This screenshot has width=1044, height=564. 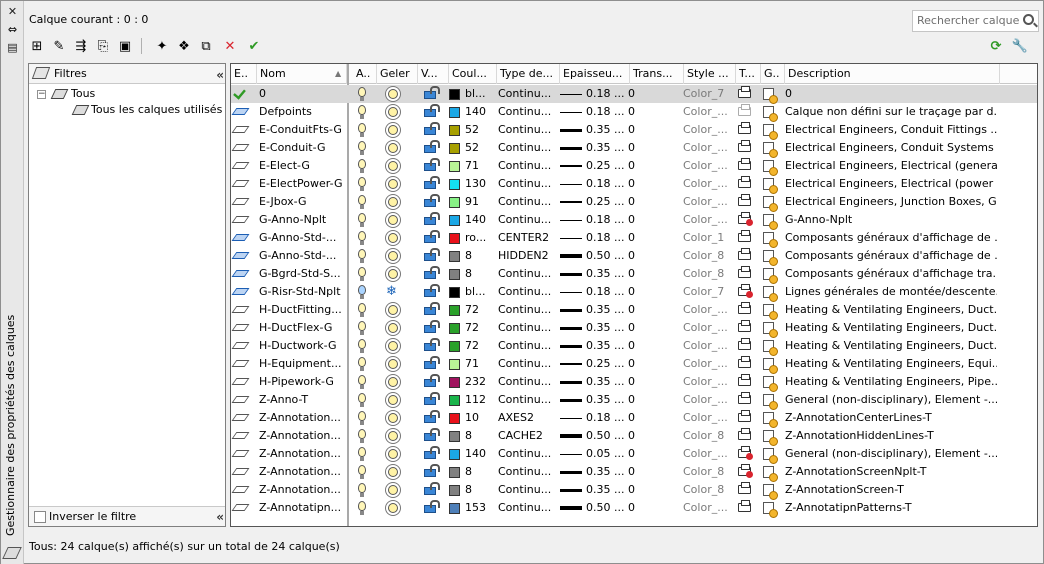 I want to click on layer-name: Z-Anno-T, so click(x=302, y=400).